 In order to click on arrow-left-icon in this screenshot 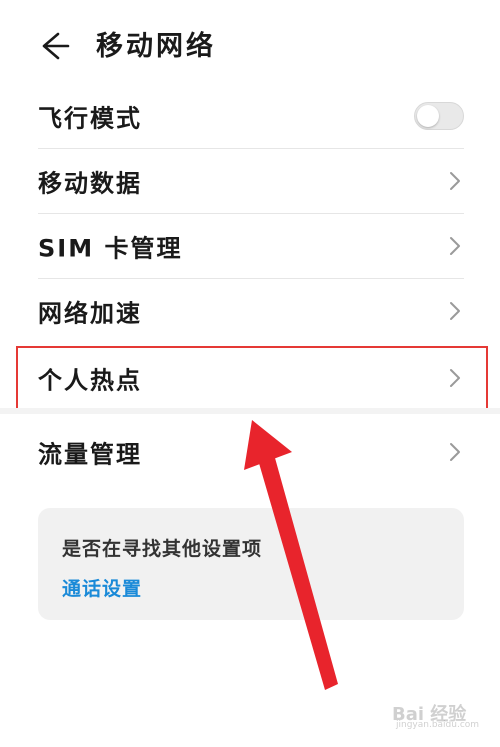, I will do `click(56, 46)`.